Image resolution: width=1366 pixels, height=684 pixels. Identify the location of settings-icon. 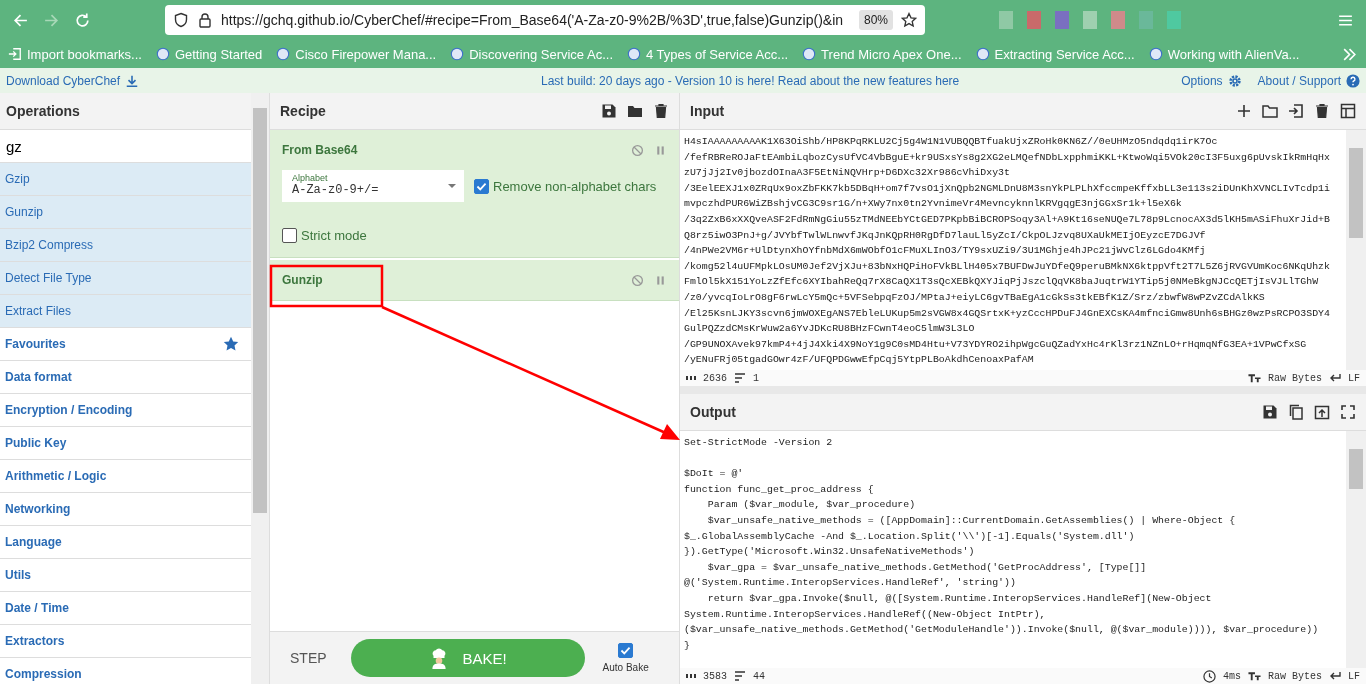
(1234, 80).